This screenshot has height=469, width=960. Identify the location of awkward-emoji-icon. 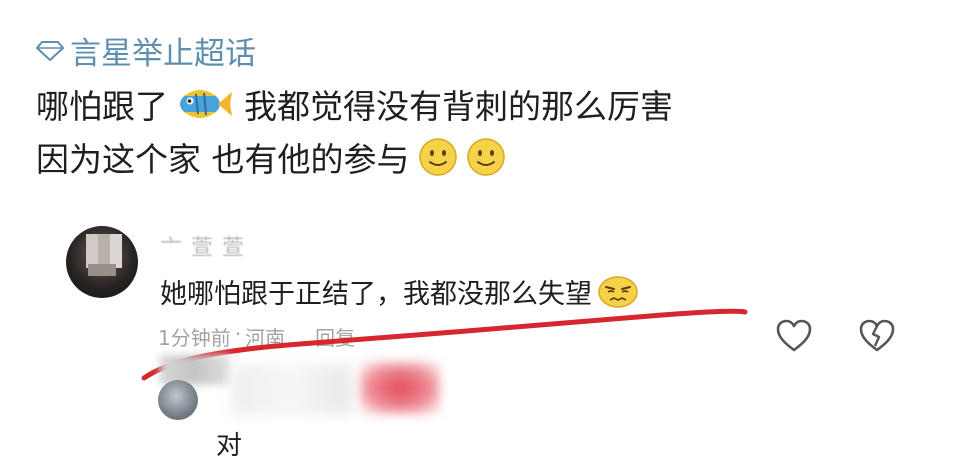
(618, 291).